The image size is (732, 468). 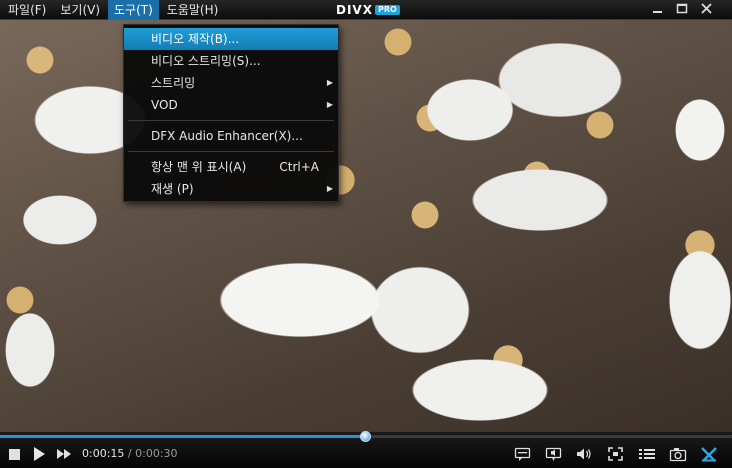 I want to click on menu-tools: 도구(T), so click(x=133, y=10).